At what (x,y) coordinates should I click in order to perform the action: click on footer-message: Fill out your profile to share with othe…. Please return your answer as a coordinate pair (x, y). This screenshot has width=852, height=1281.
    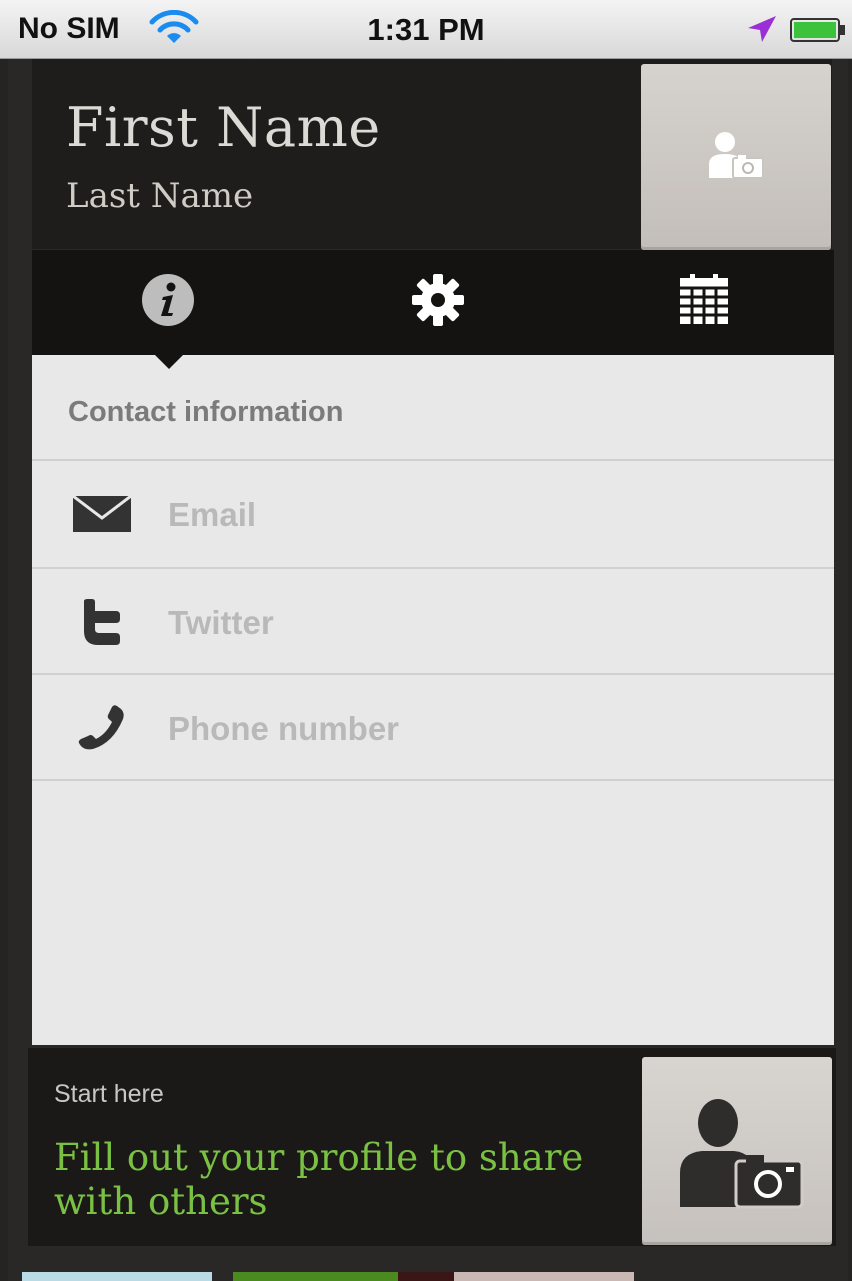
    Looking at the image, I should click on (319, 1179).